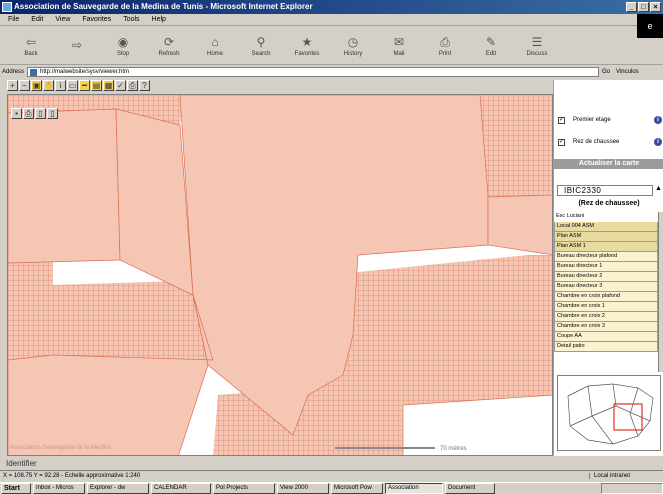 This screenshot has width=663, height=494. I want to click on zoom-in-icon: +, so click(12, 85).